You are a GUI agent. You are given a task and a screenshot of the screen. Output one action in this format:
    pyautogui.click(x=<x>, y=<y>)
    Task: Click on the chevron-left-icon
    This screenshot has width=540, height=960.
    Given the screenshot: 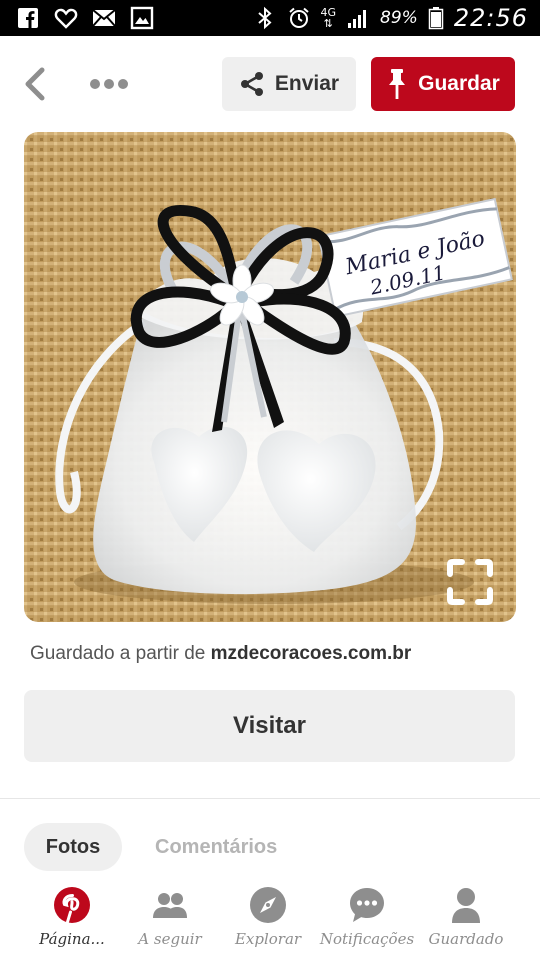 What is the action you would take?
    pyautogui.click(x=35, y=84)
    